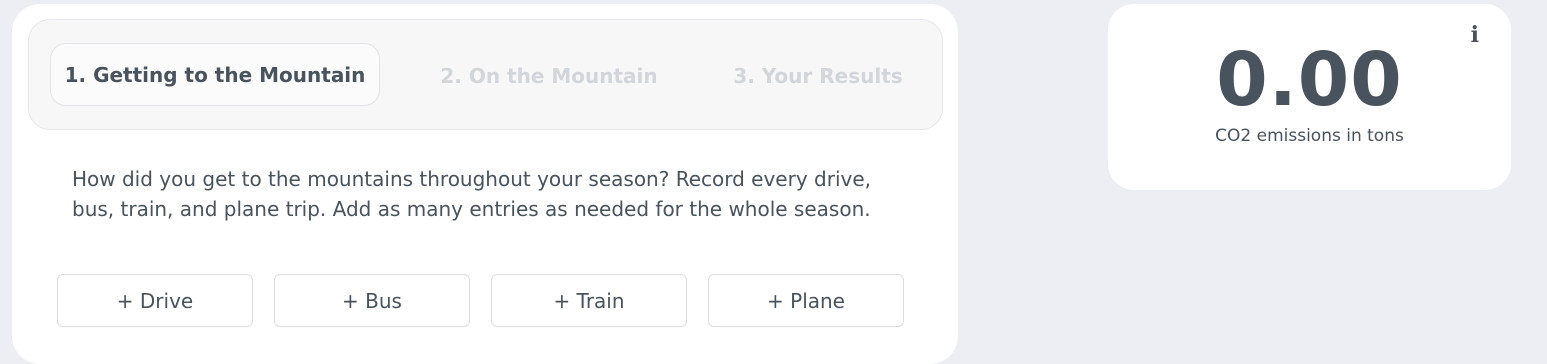 The image size is (1547, 364). Describe the element at coordinates (155, 300) in the screenshot. I see `add-drive-button: + Drive` at that location.